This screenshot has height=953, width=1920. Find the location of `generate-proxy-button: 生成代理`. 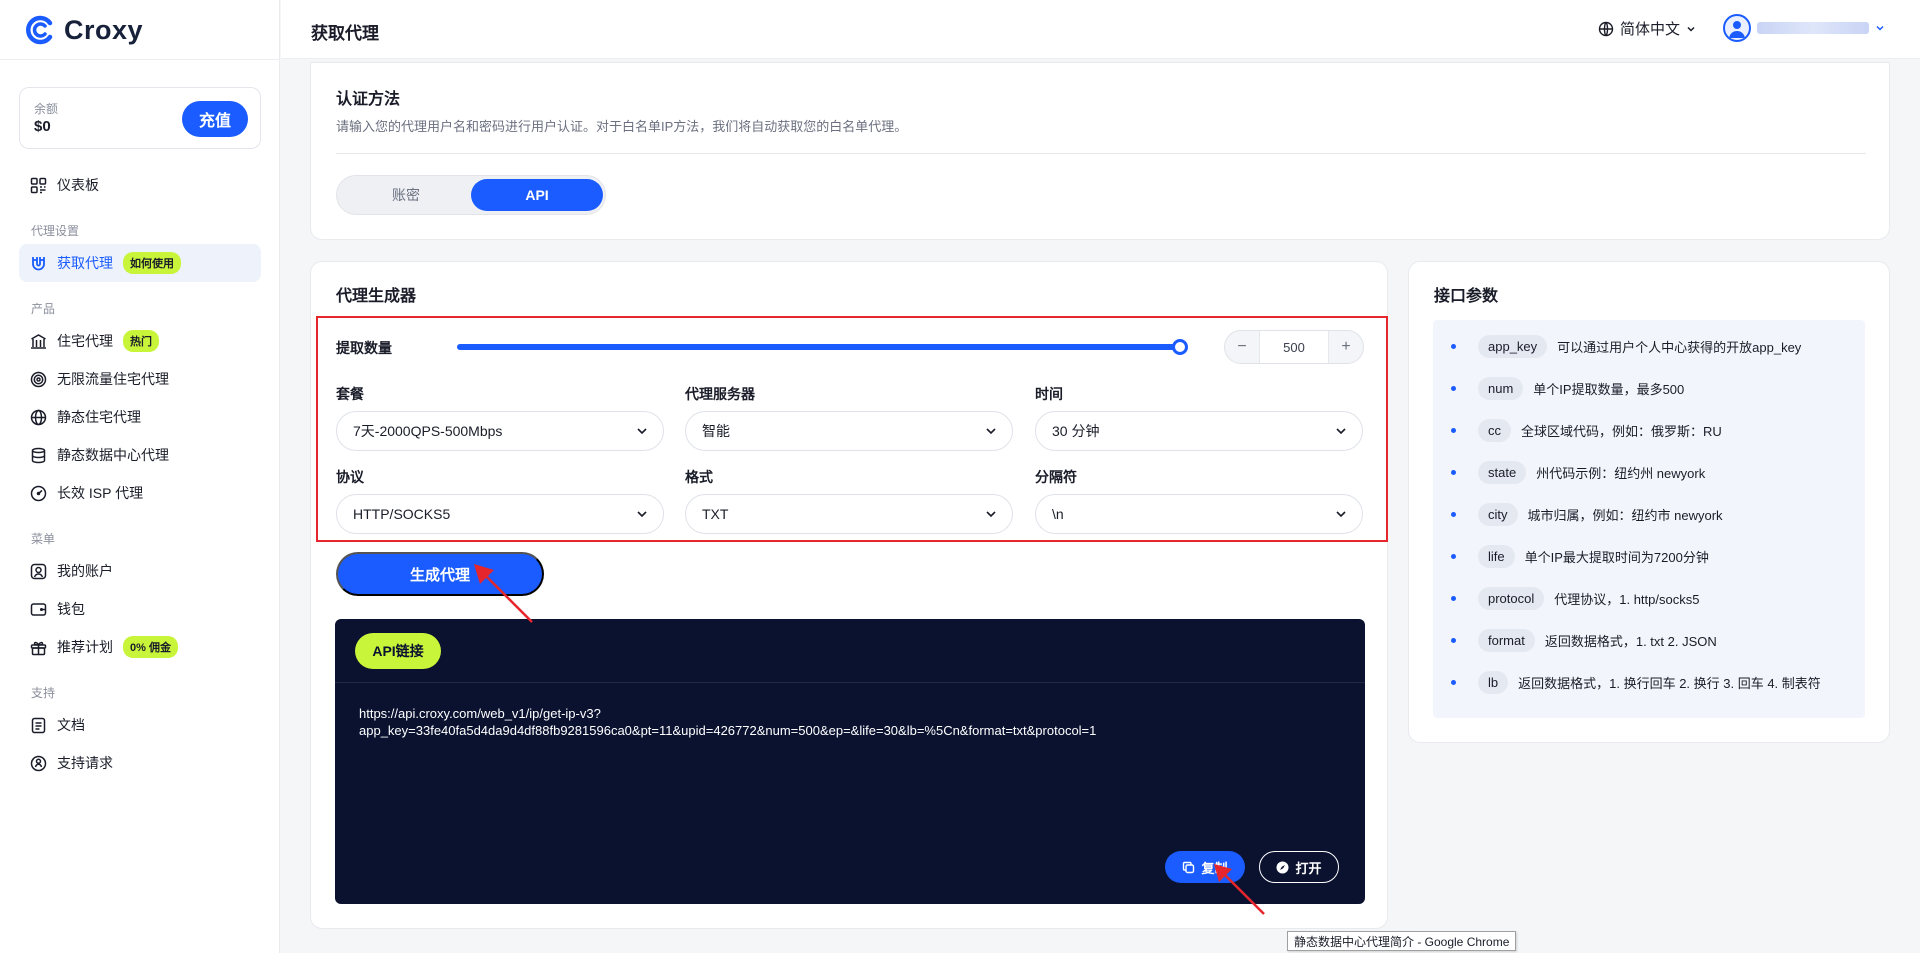

generate-proxy-button: 生成代理 is located at coordinates (440, 574).